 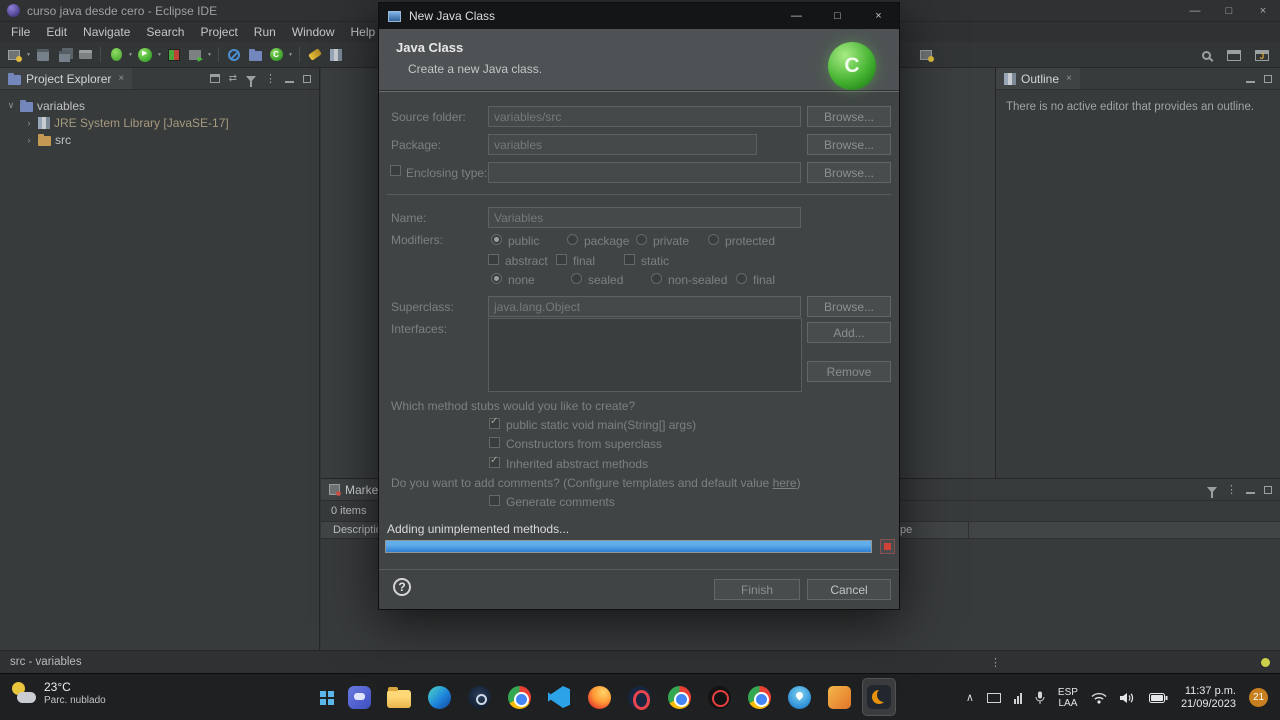 I want to click on display-tray-icon, so click(x=993, y=697).